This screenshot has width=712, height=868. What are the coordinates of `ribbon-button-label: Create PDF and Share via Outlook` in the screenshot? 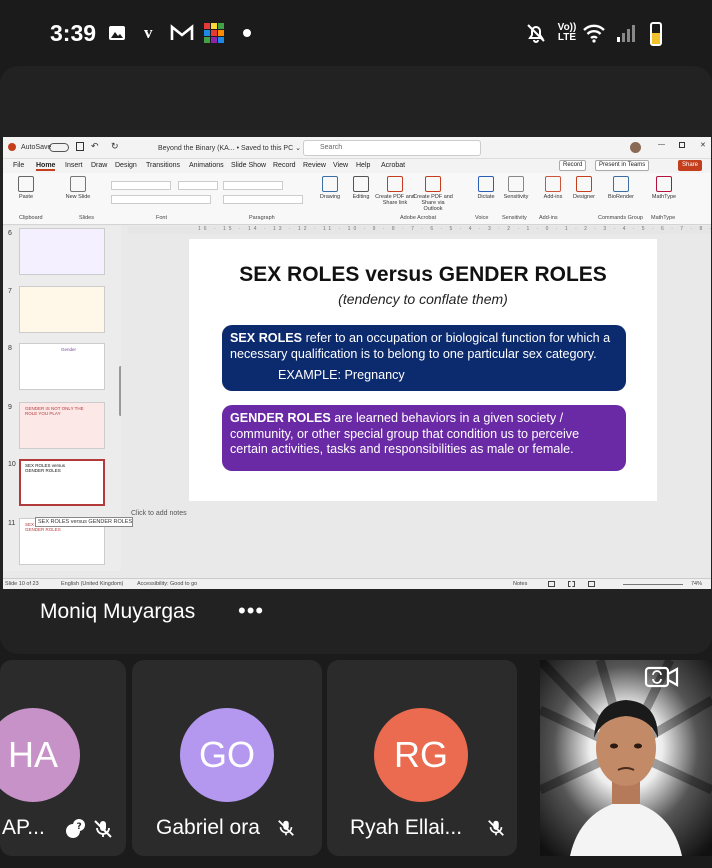 It's located at (433, 203).